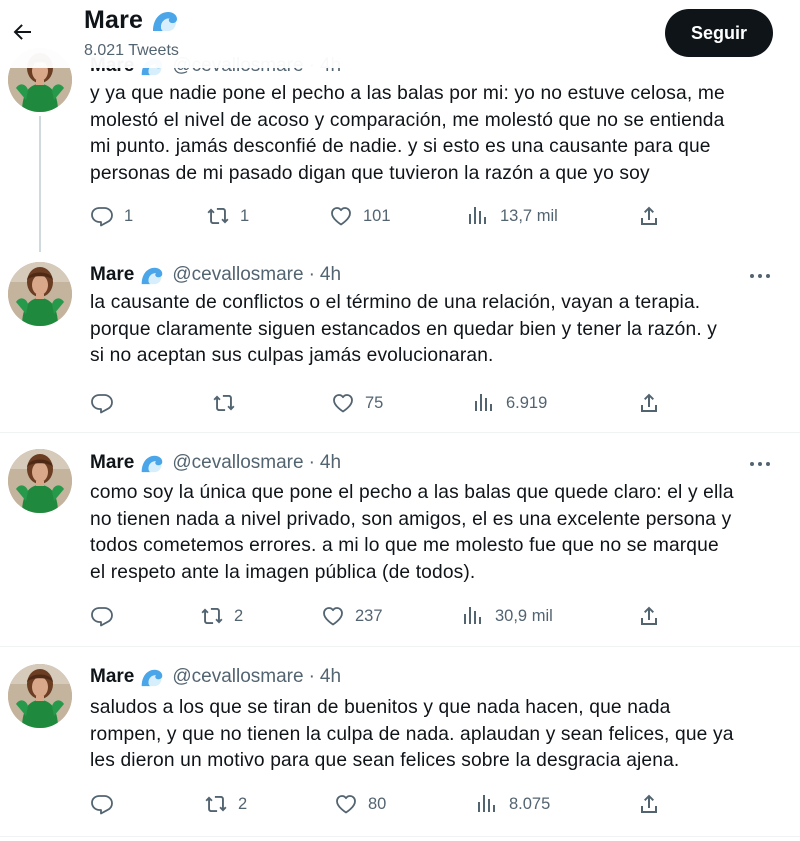 The width and height of the screenshot is (800, 841). Describe the element at coordinates (527, 402) in the screenshot. I see `view-count: 6.919` at that location.